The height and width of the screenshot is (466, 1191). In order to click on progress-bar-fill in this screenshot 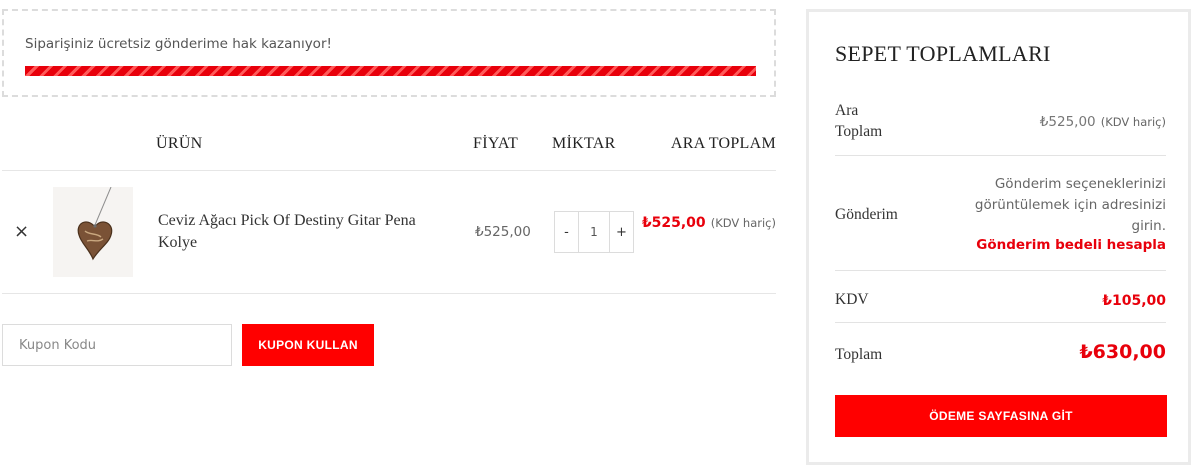, I will do `click(390, 71)`.